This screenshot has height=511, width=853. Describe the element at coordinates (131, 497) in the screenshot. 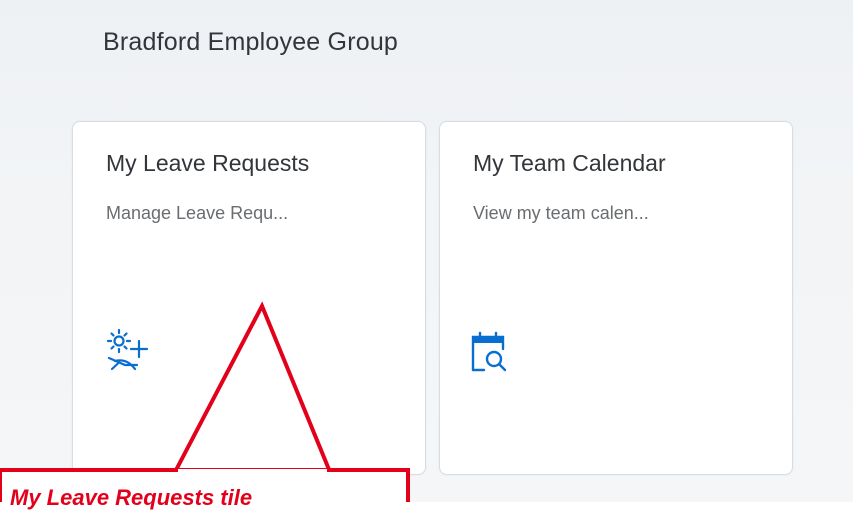

I see `annotation-label: My Leave Requests tile` at that location.